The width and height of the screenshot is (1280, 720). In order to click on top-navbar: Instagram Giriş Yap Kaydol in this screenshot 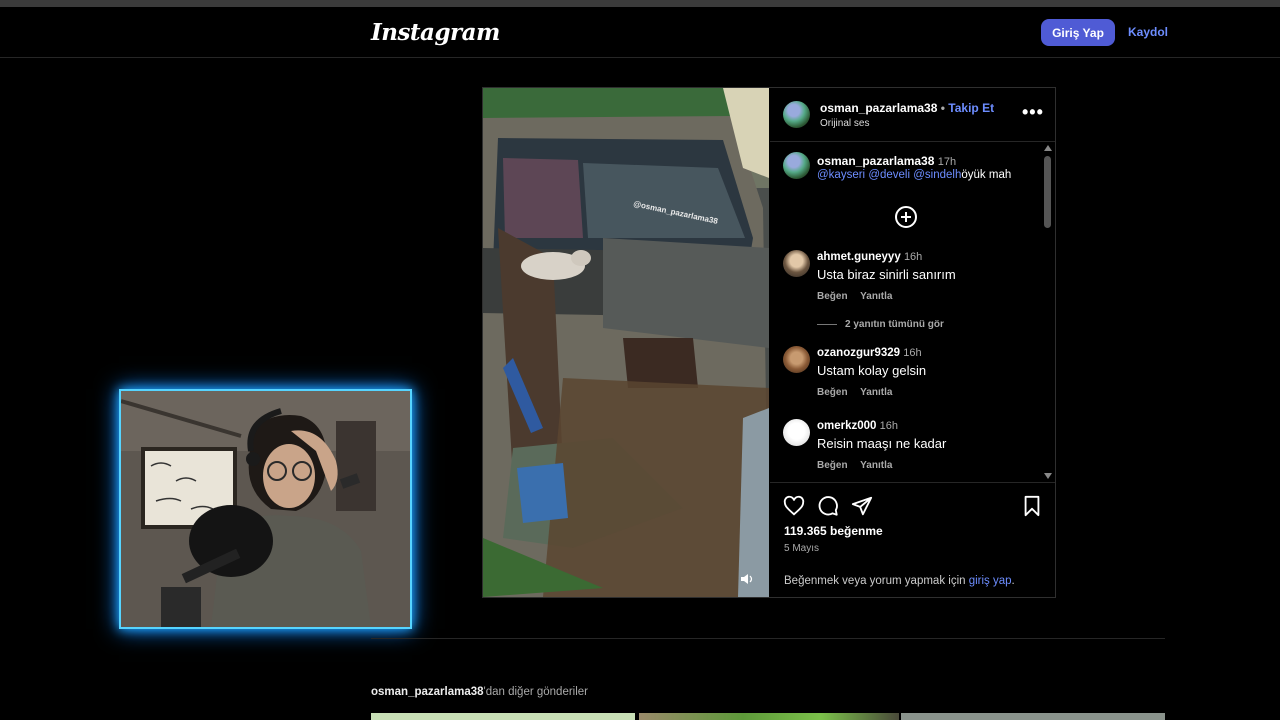, I will do `click(640, 32)`.